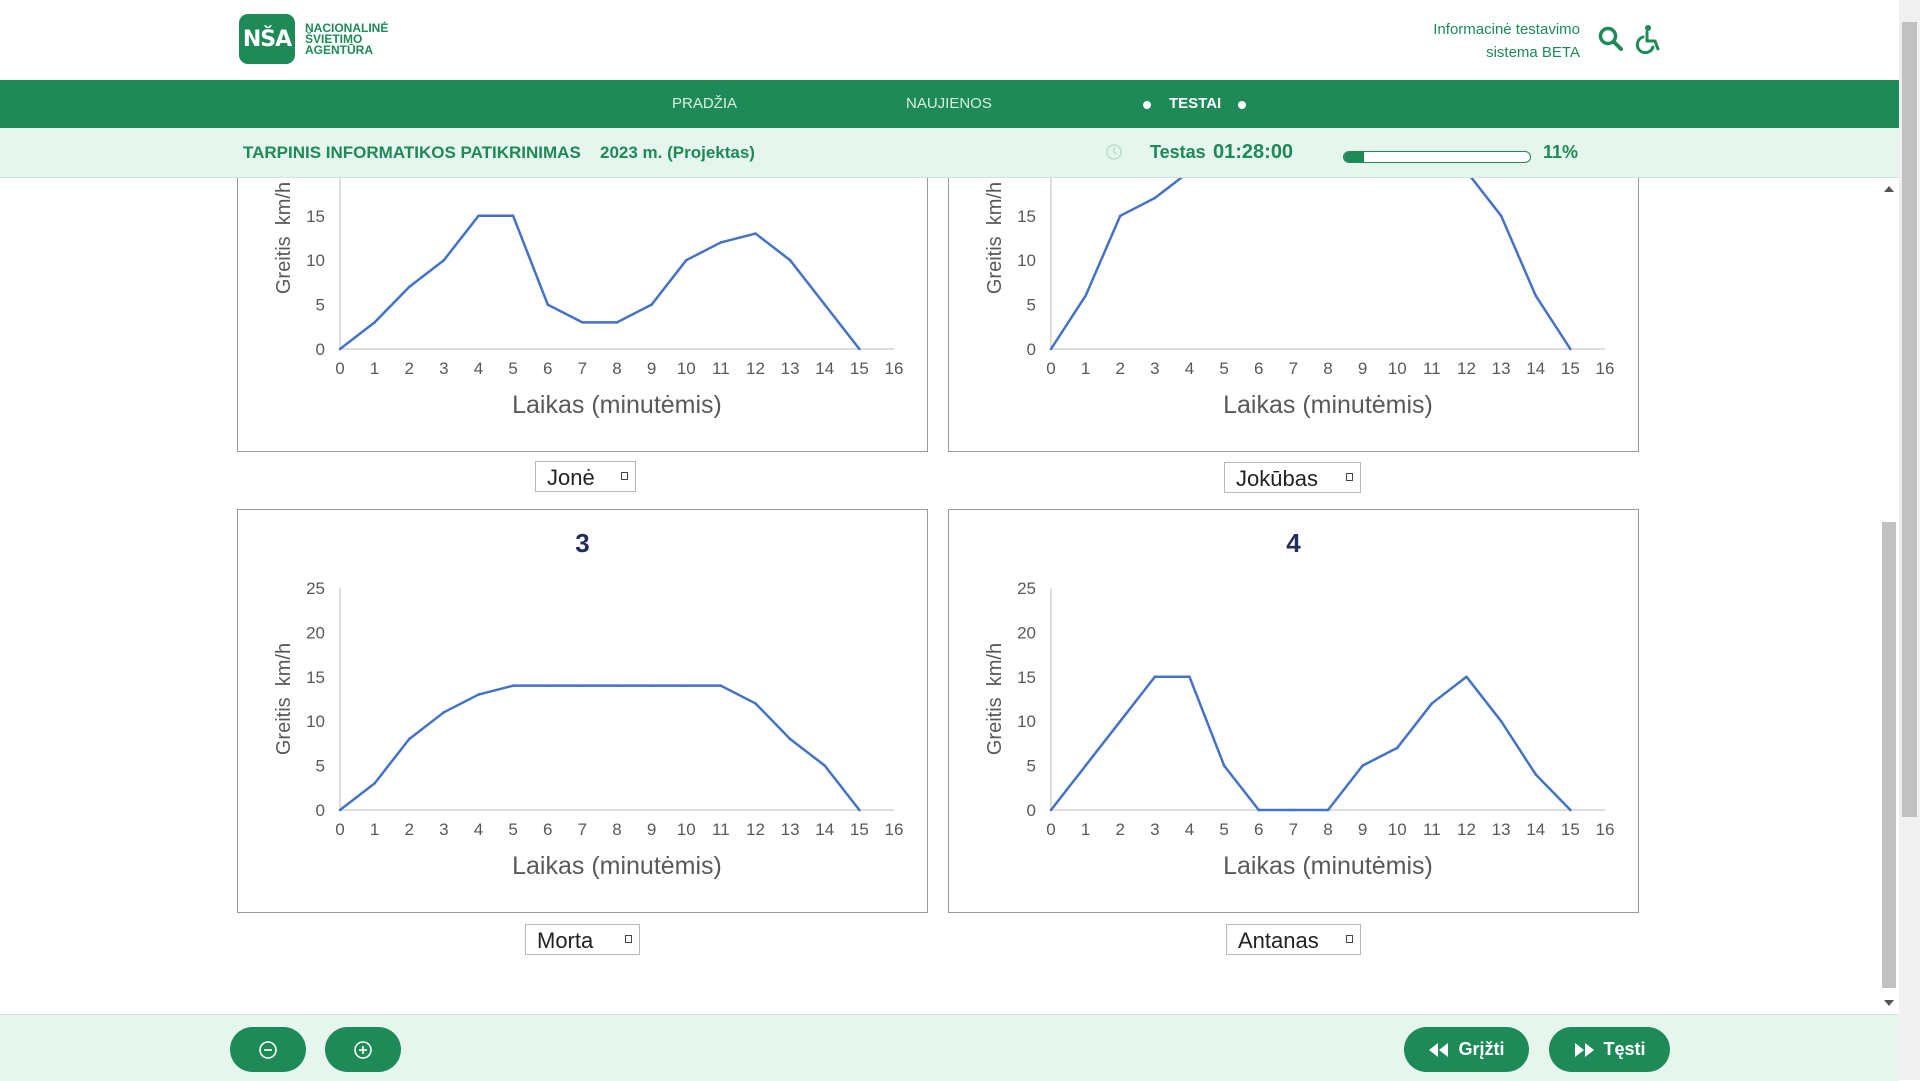 This screenshot has height=1081, width=1920. I want to click on name-select-1: Jonė, so click(585, 476).